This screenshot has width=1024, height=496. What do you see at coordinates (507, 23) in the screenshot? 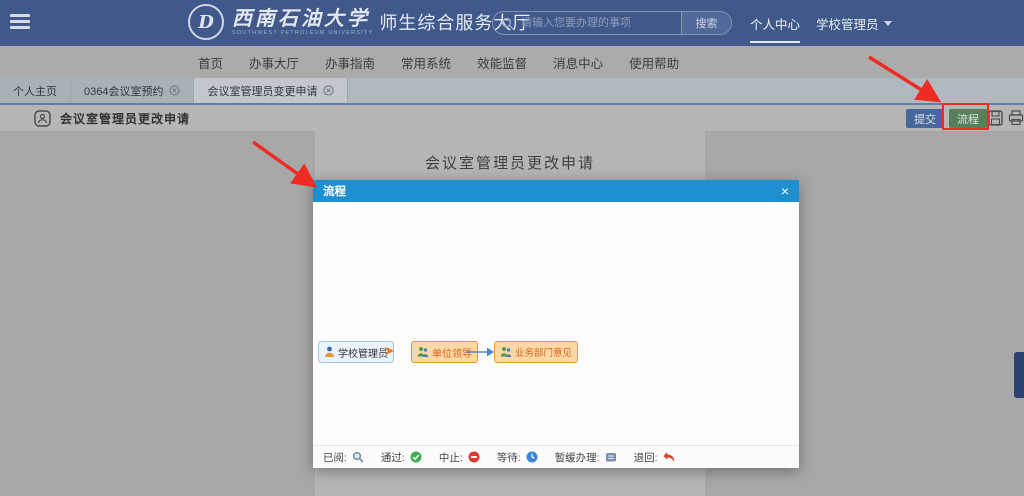
I see `search-icon` at bounding box center [507, 23].